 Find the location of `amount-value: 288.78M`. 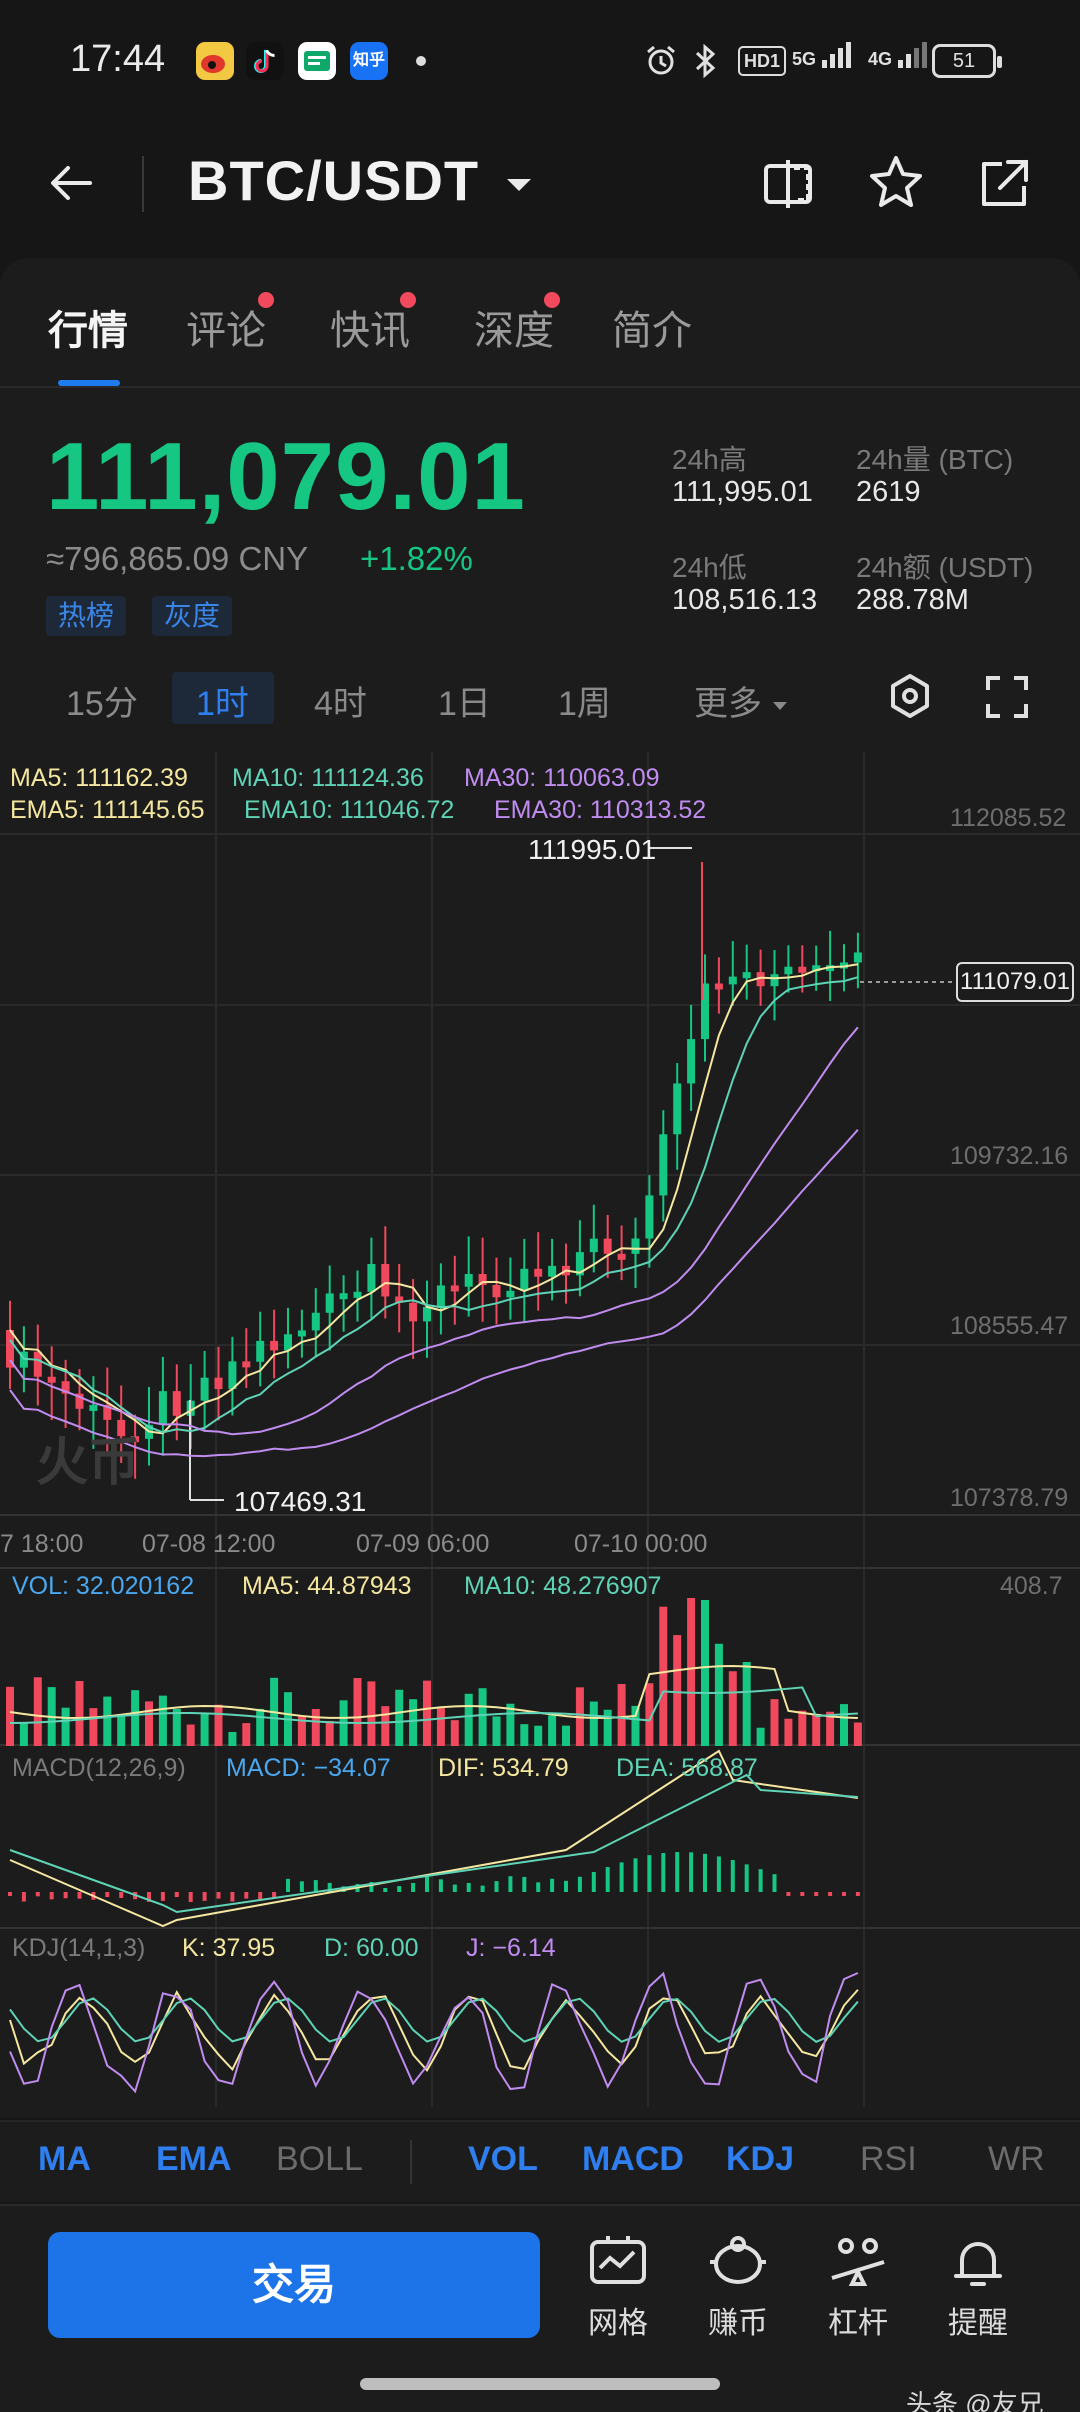

amount-value: 288.78M is located at coordinates (912, 600).